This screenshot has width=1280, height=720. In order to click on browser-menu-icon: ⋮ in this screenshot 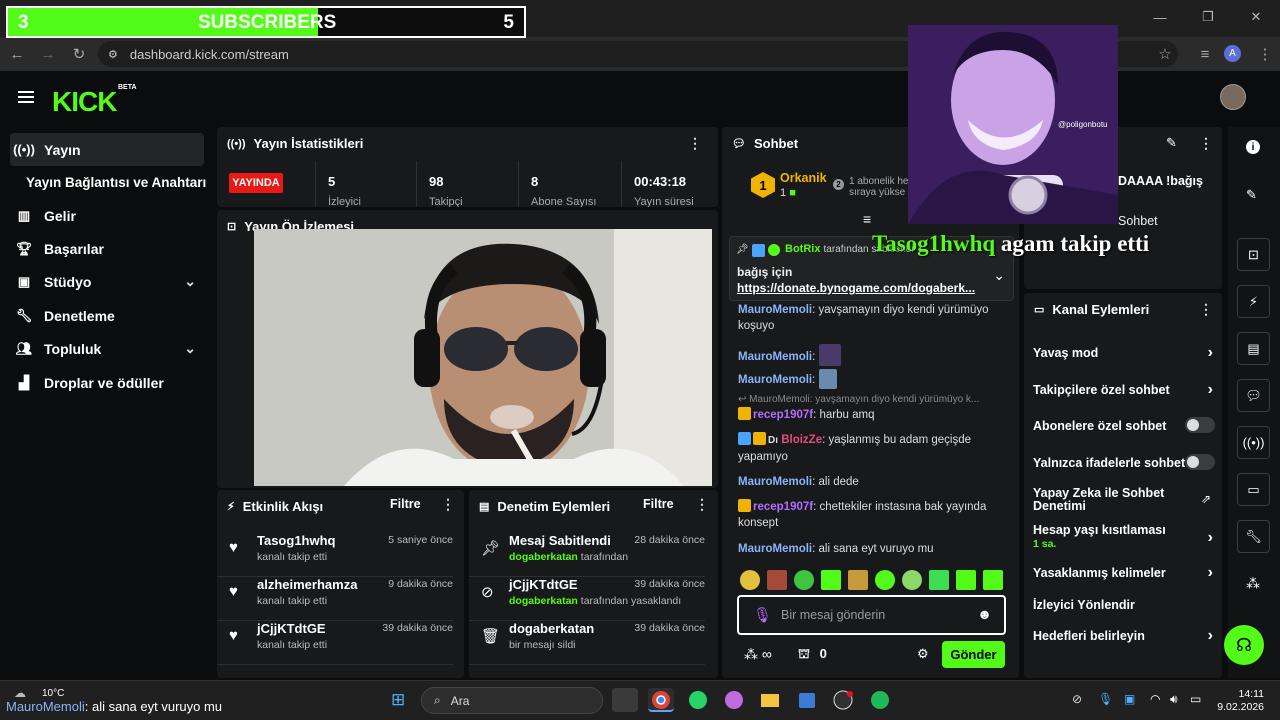, I will do `click(1265, 54)`.